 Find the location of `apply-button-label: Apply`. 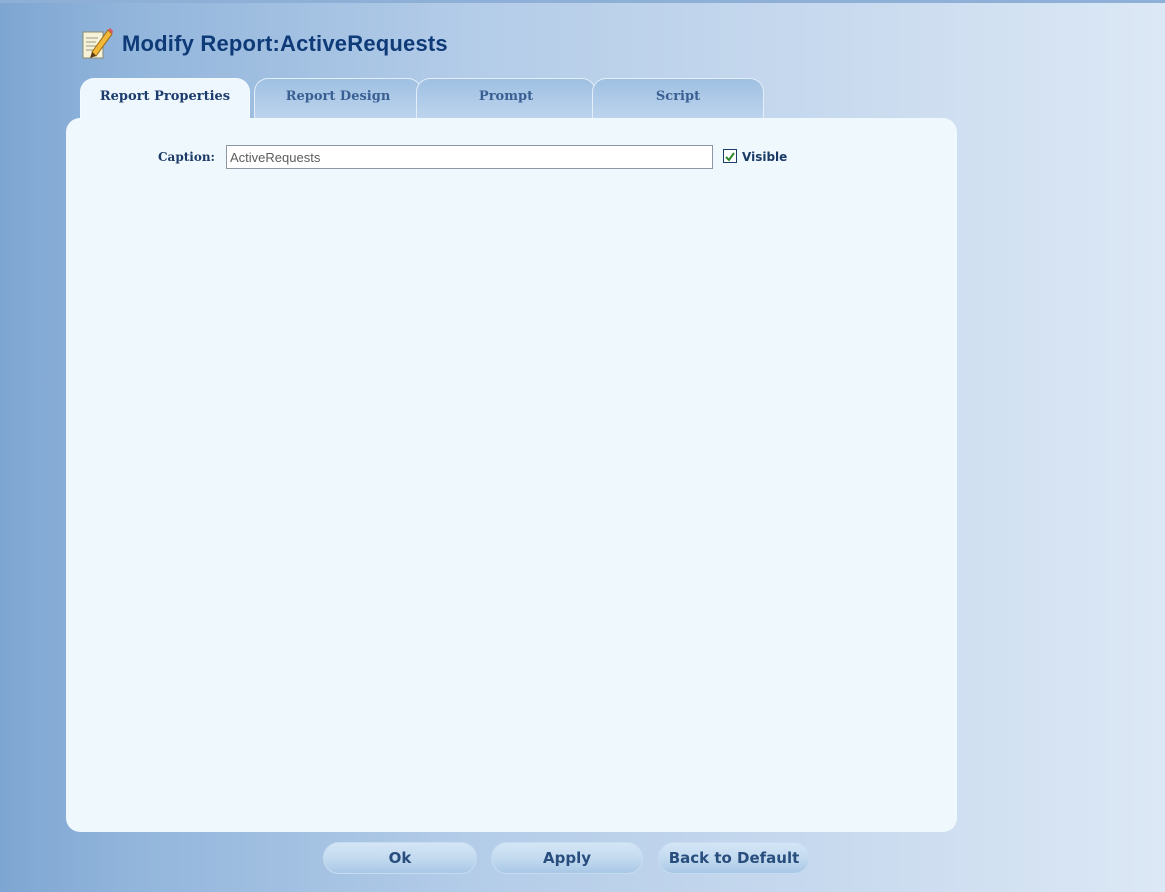

apply-button-label: Apply is located at coordinates (566, 858).